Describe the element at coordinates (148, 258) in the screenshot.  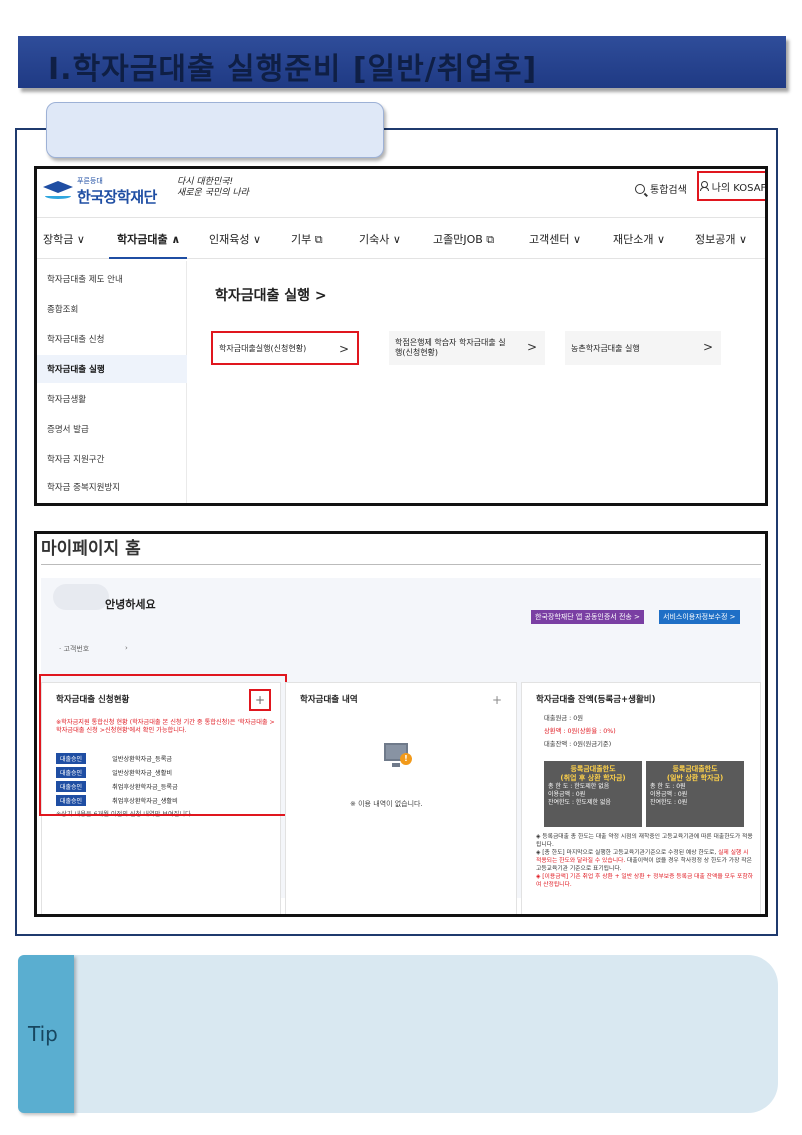
I see `gnb-active-indicator` at that location.